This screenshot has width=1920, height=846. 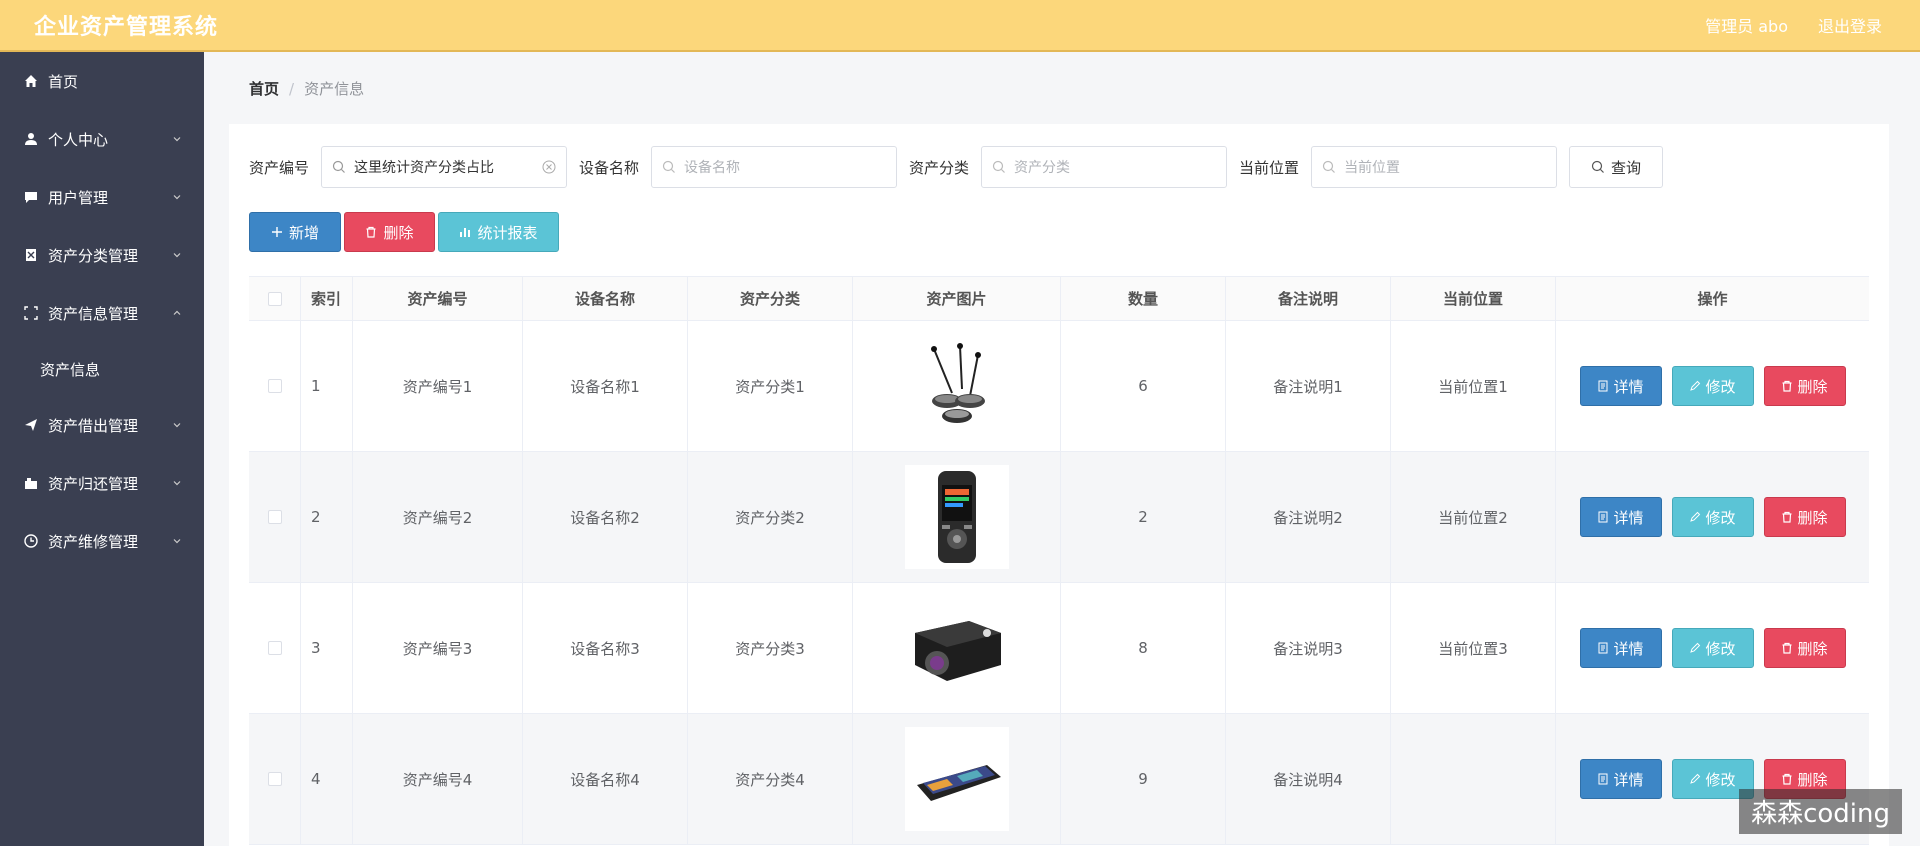 I want to click on column-header: 索引, so click(x=327, y=298).